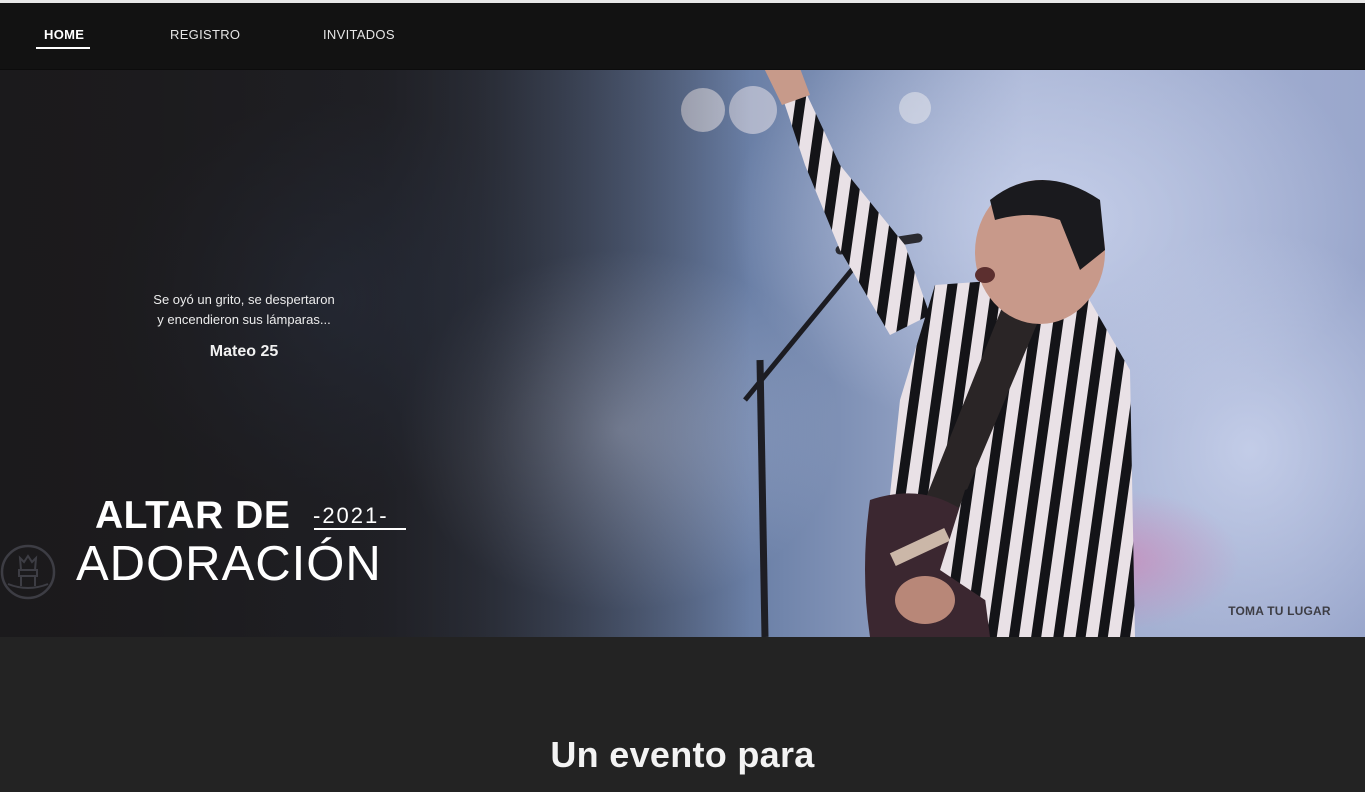 This screenshot has height=792, width=1365. What do you see at coordinates (63, 48) in the screenshot?
I see `nav-active-underline` at bounding box center [63, 48].